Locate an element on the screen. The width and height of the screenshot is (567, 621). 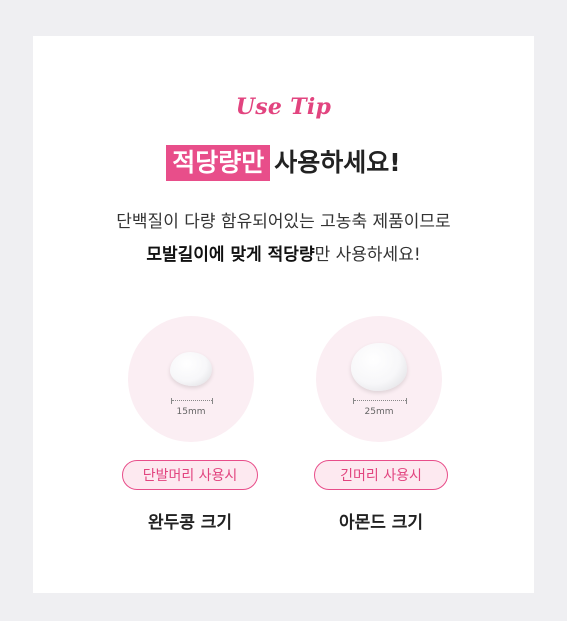
cream-dollop-large is located at coordinates (379, 367).